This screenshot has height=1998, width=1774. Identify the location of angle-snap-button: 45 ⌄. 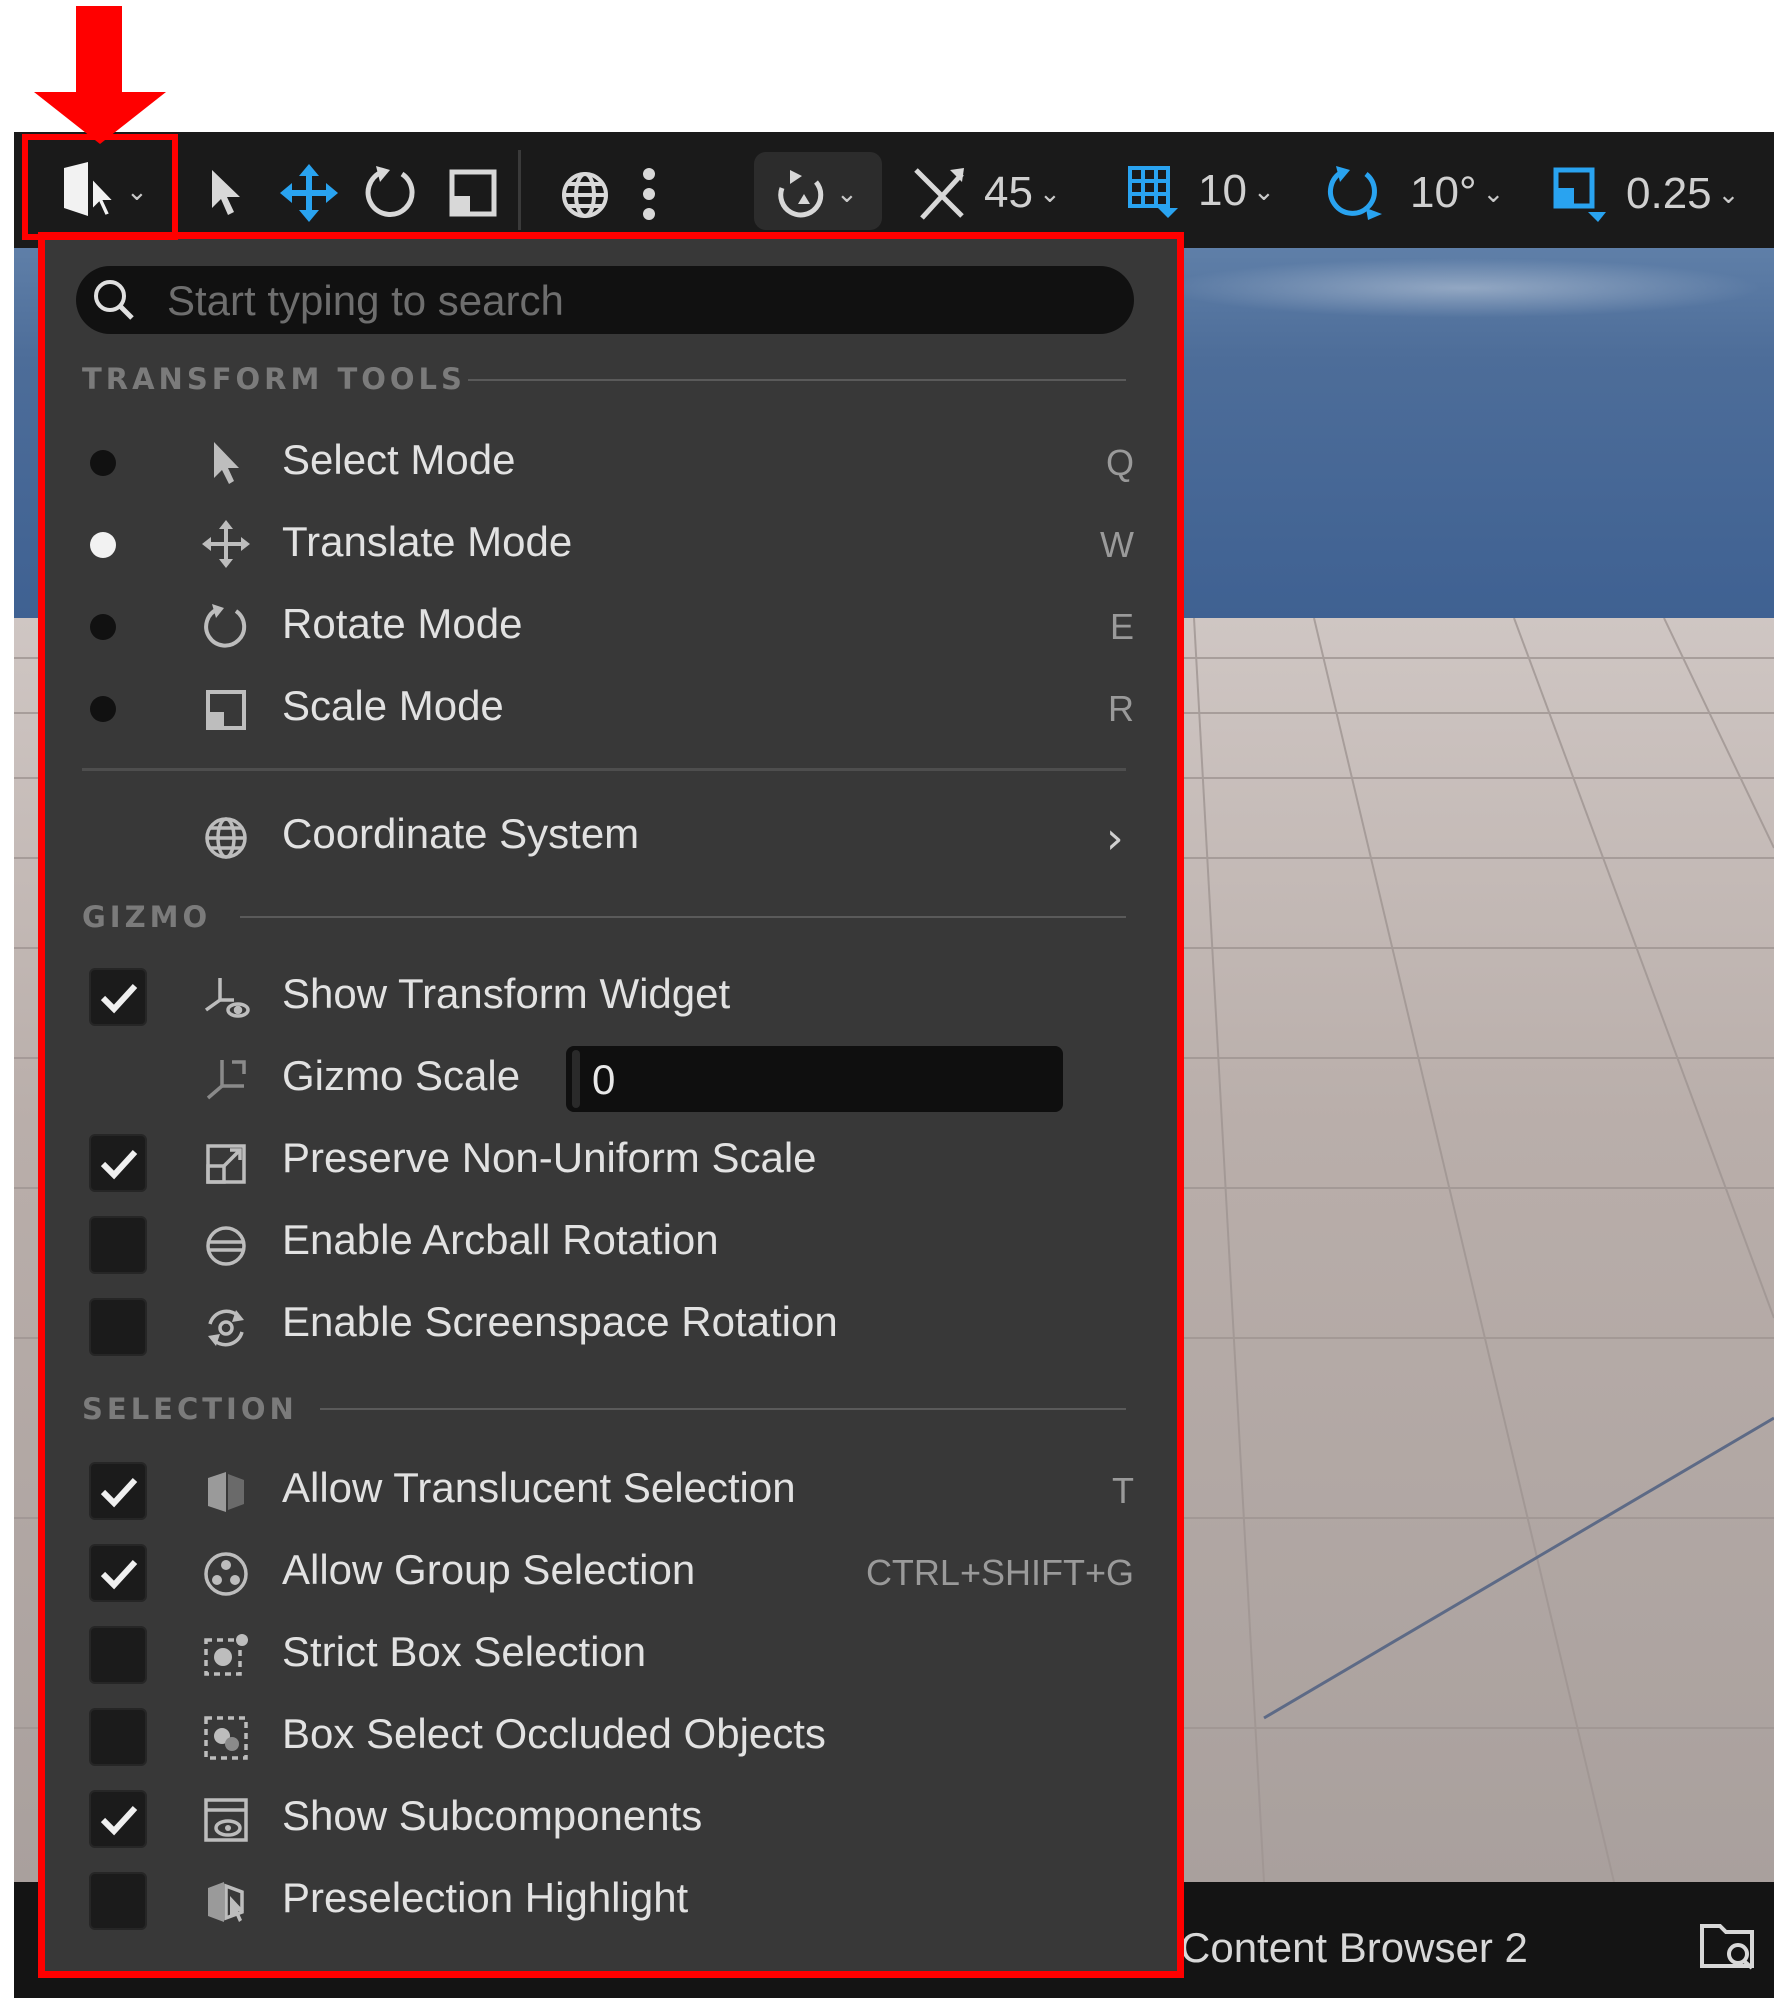
(986, 193).